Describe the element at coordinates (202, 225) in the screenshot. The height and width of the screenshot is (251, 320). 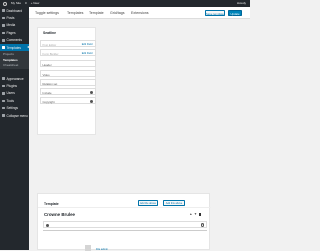
I see `add-icon: +` at that location.